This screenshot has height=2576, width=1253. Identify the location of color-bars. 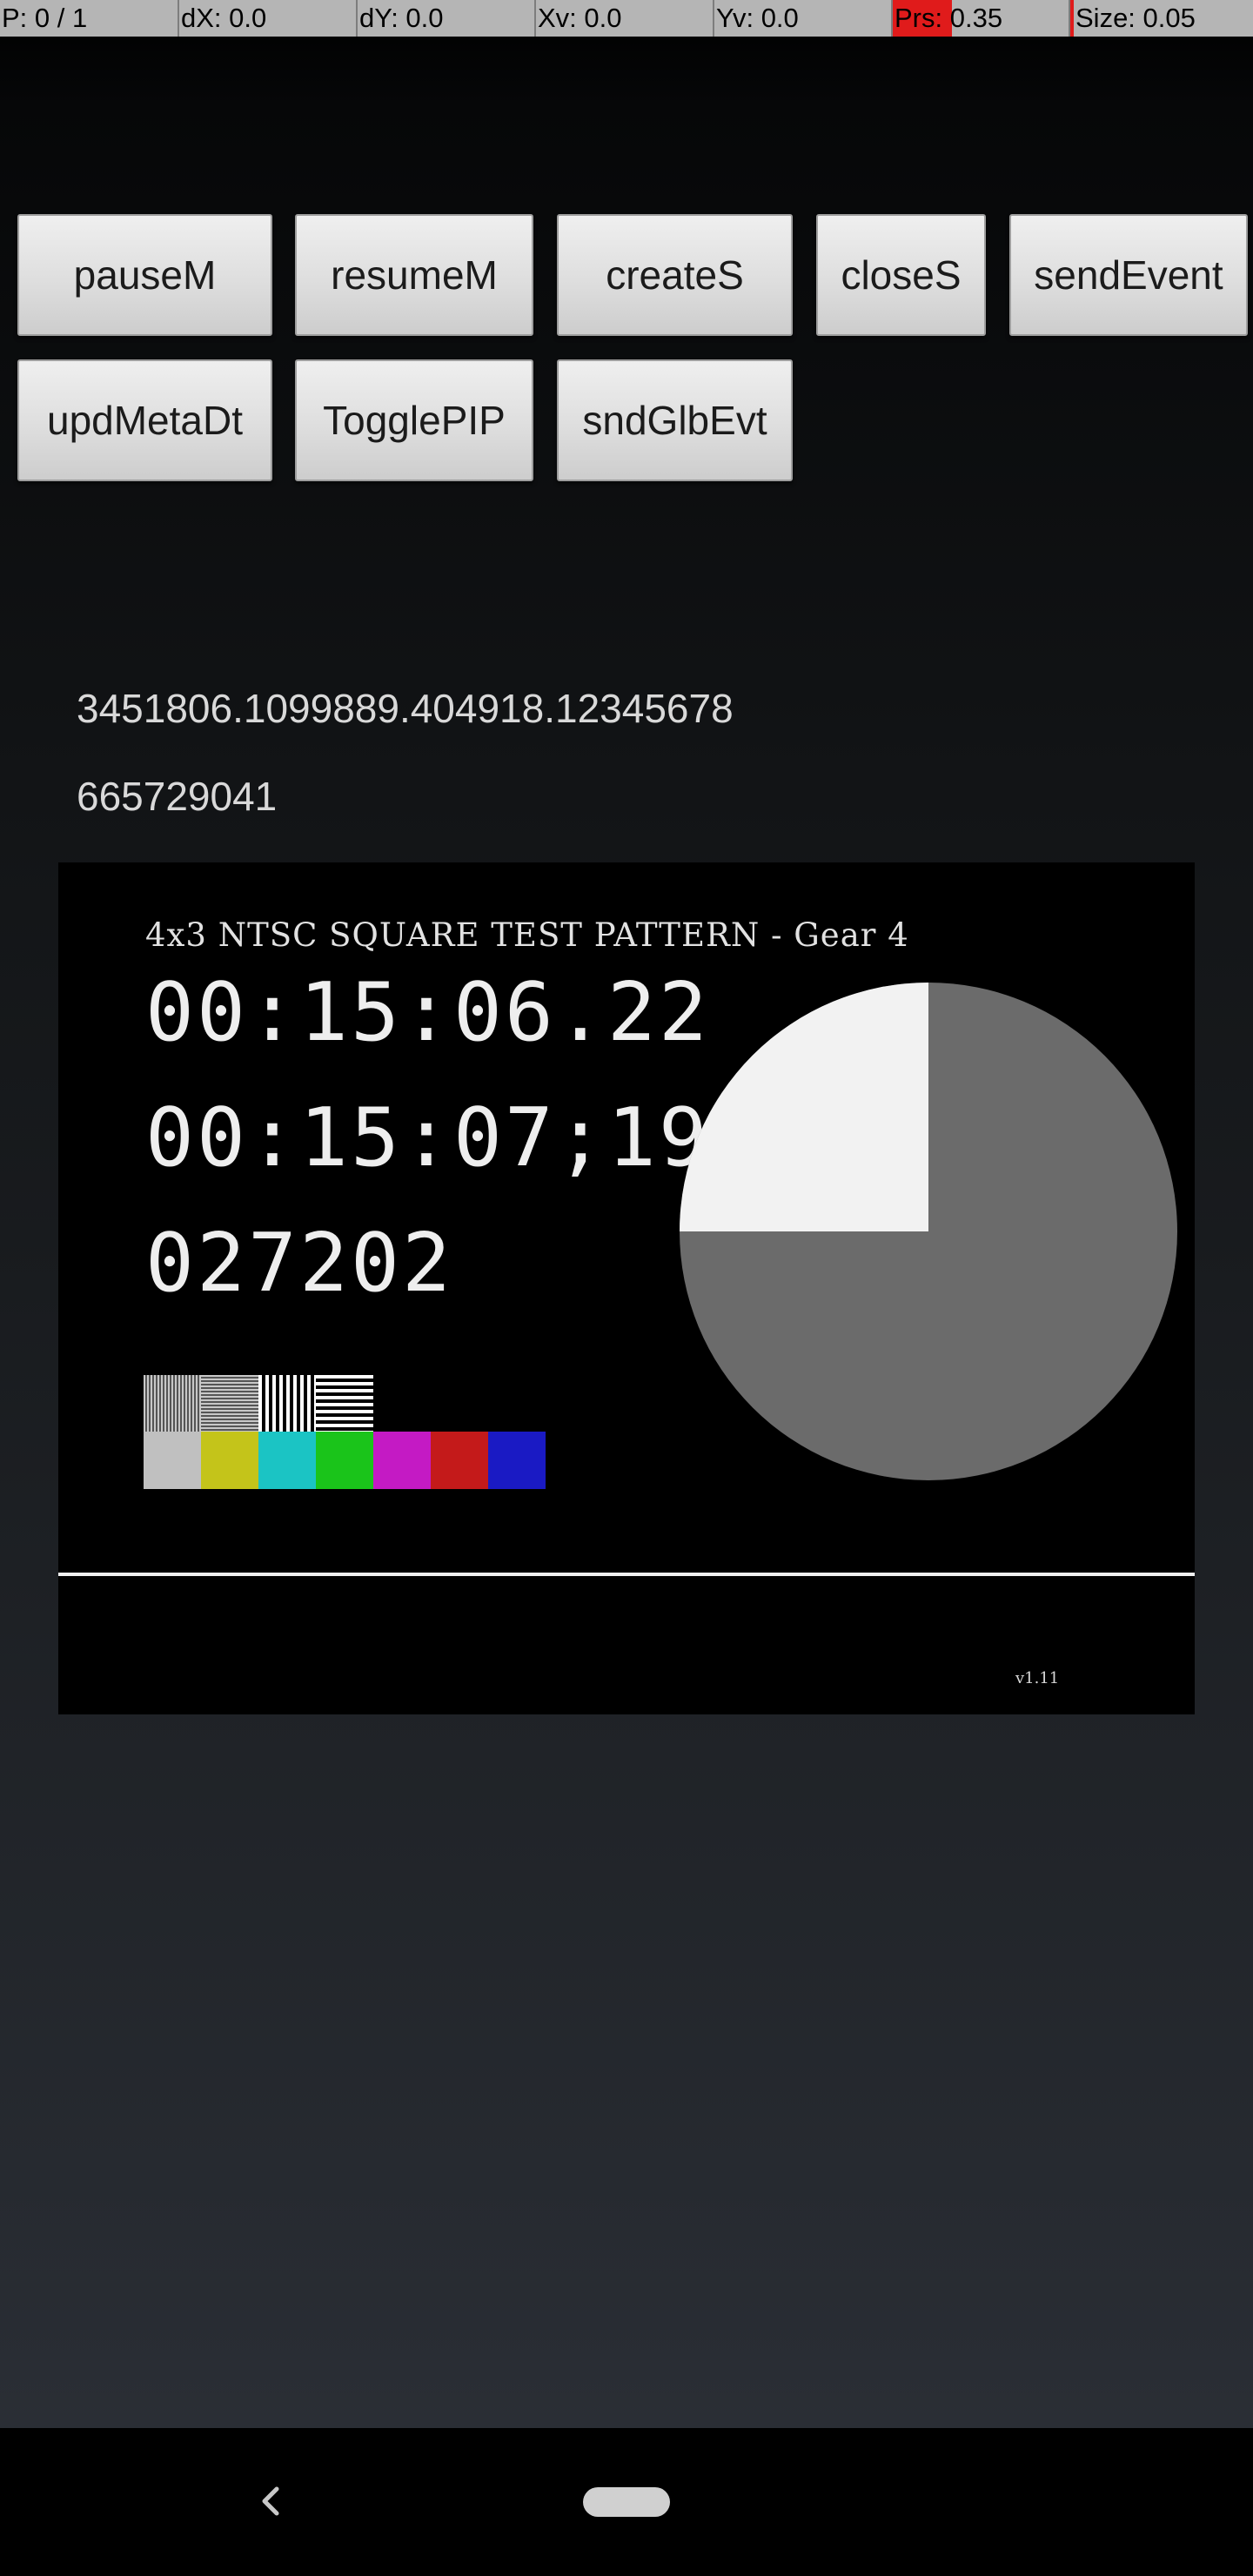
(345, 1460).